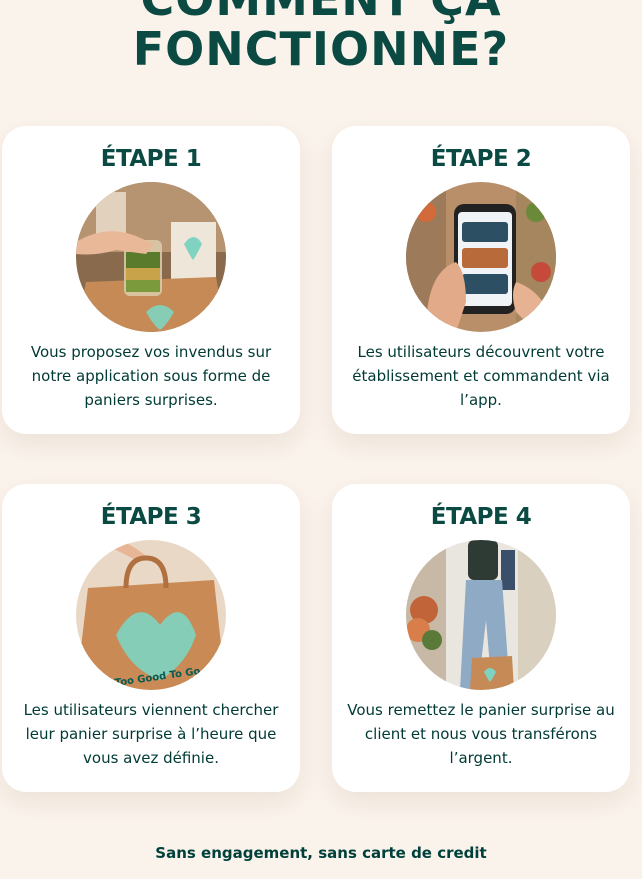 Image resolution: width=642 pixels, height=879 pixels. Describe the element at coordinates (481, 517) in the screenshot. I see `step-title: ÉTAPE 4` at that location.